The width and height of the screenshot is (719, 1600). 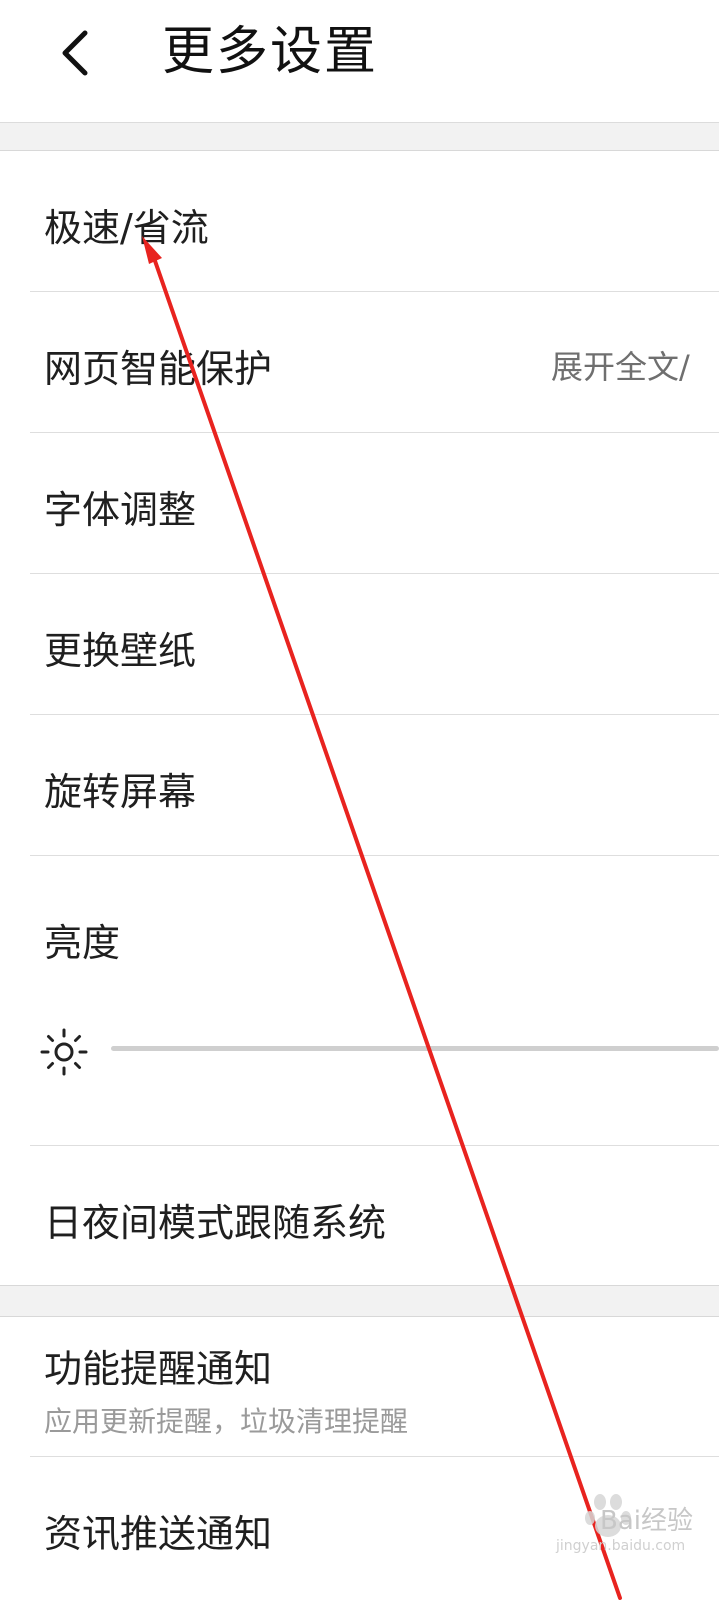 What do you see at coordinates (621, 1546) in the screenshot?
I see `watermark-url: jingyan.baidu.com` at bounding box center [621, 1546].